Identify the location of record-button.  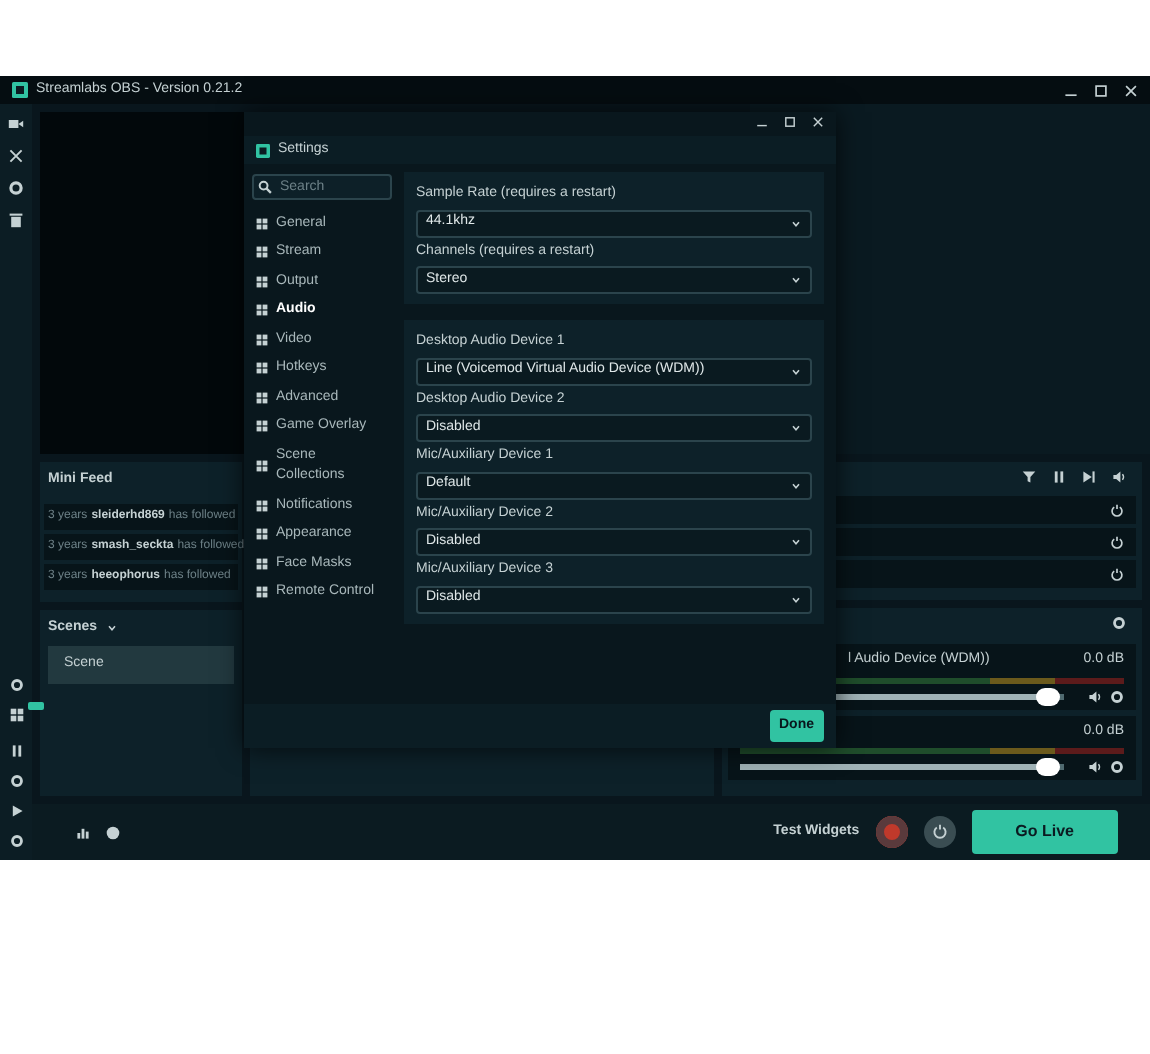
(891, 832).